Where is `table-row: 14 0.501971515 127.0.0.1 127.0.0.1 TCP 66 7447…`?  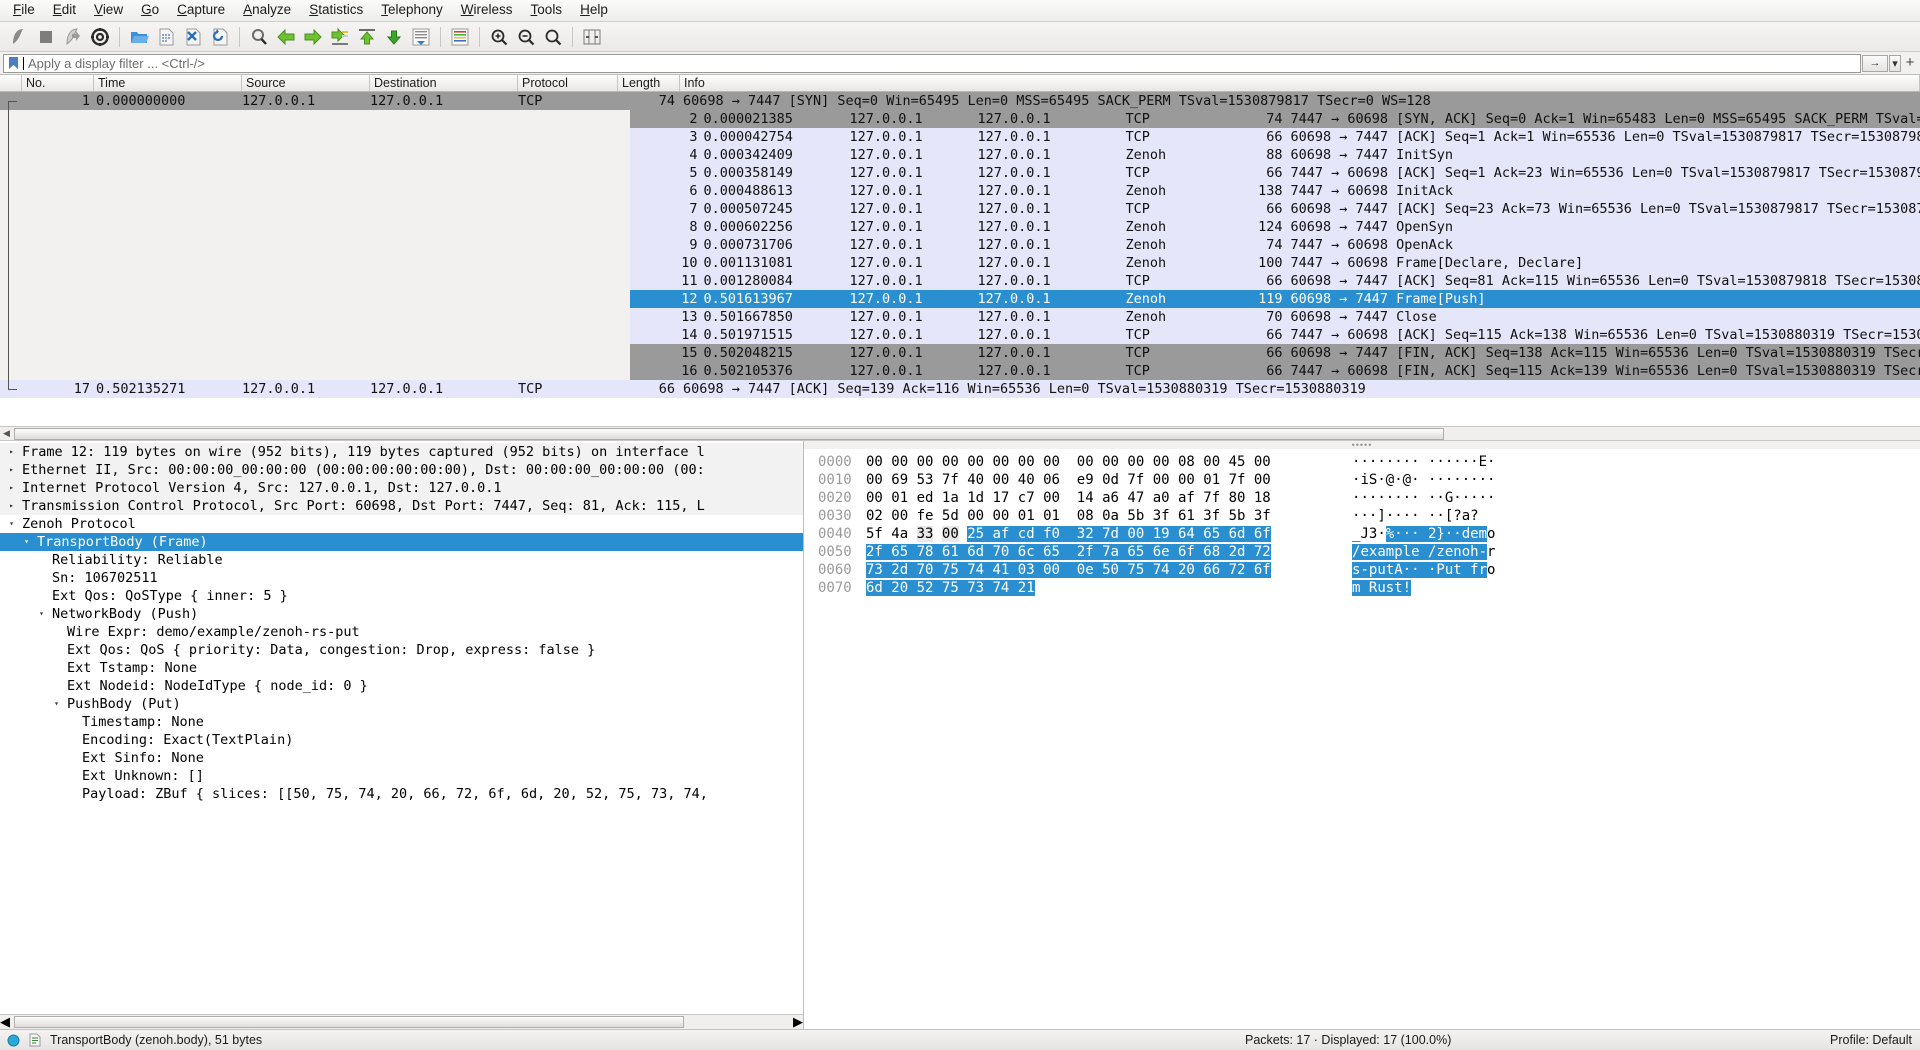
table-row: 14 0.501971515 127.0.0.1 127.0.0.1 TCP 66 7447… is located at coordinates (960, 335).